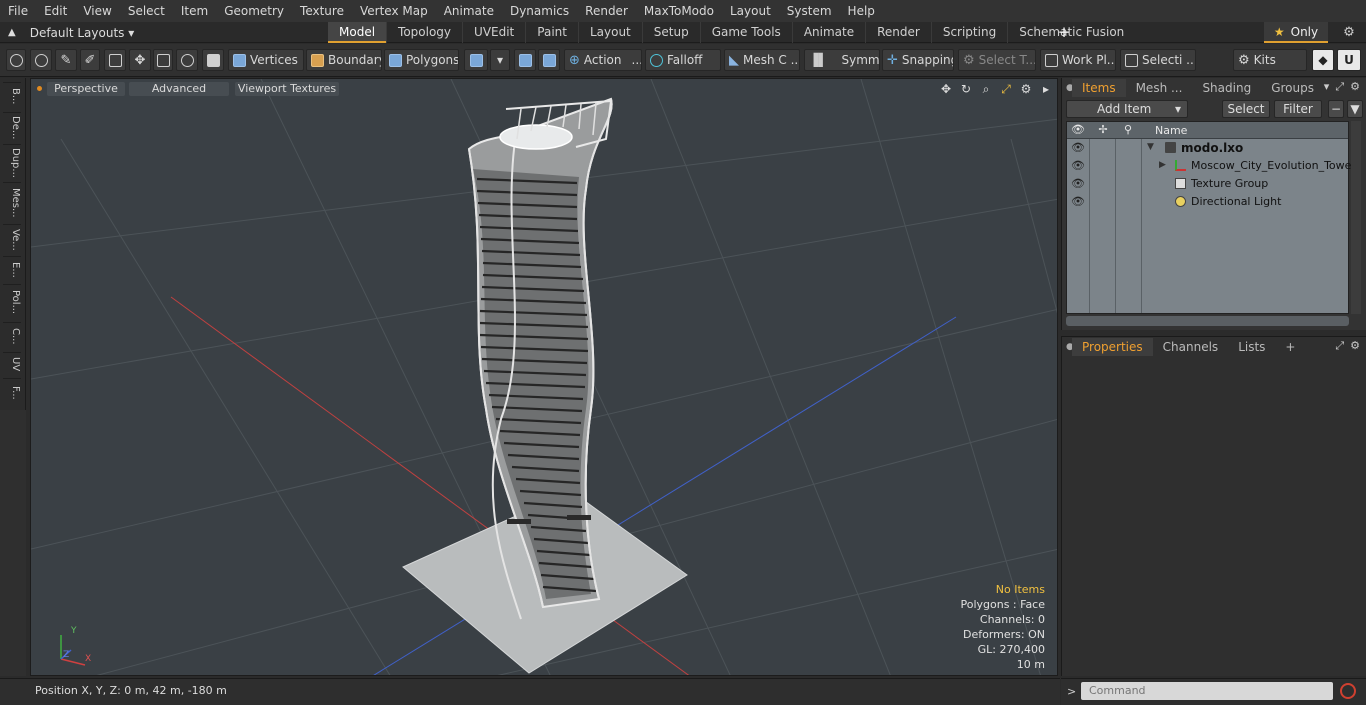 The width and height of the screenshot is (1366, 705). Describe the element at coordinates (1207, 148) in the screenshot. I see `tree-row-modo-lxo: 👁 ▼ modo.lxo` at that location.